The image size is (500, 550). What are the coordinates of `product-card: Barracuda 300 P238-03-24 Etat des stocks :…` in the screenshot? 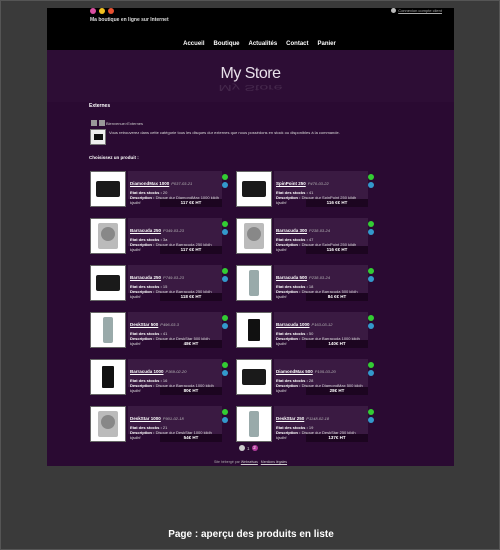 It's located at (305, 238).